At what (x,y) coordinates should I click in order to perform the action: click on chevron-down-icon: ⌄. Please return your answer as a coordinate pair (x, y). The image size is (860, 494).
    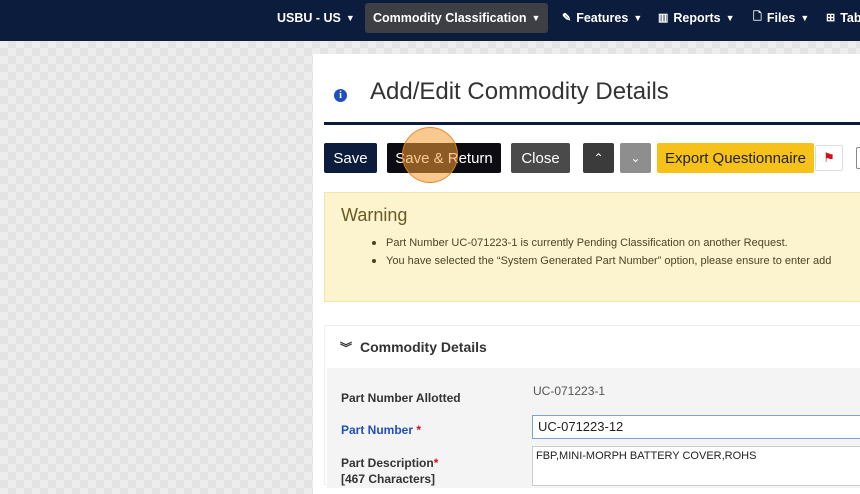
    Looking at the image, I should click on (635, 158).